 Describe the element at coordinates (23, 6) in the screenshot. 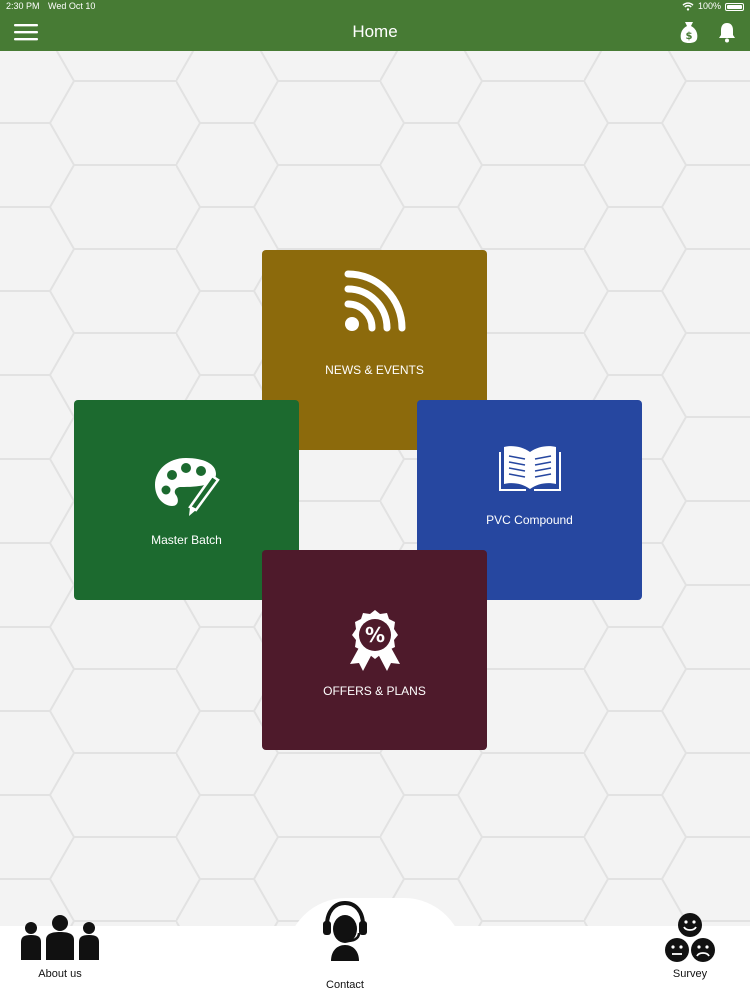

I see `status-time: 2:30 PM` at that location.